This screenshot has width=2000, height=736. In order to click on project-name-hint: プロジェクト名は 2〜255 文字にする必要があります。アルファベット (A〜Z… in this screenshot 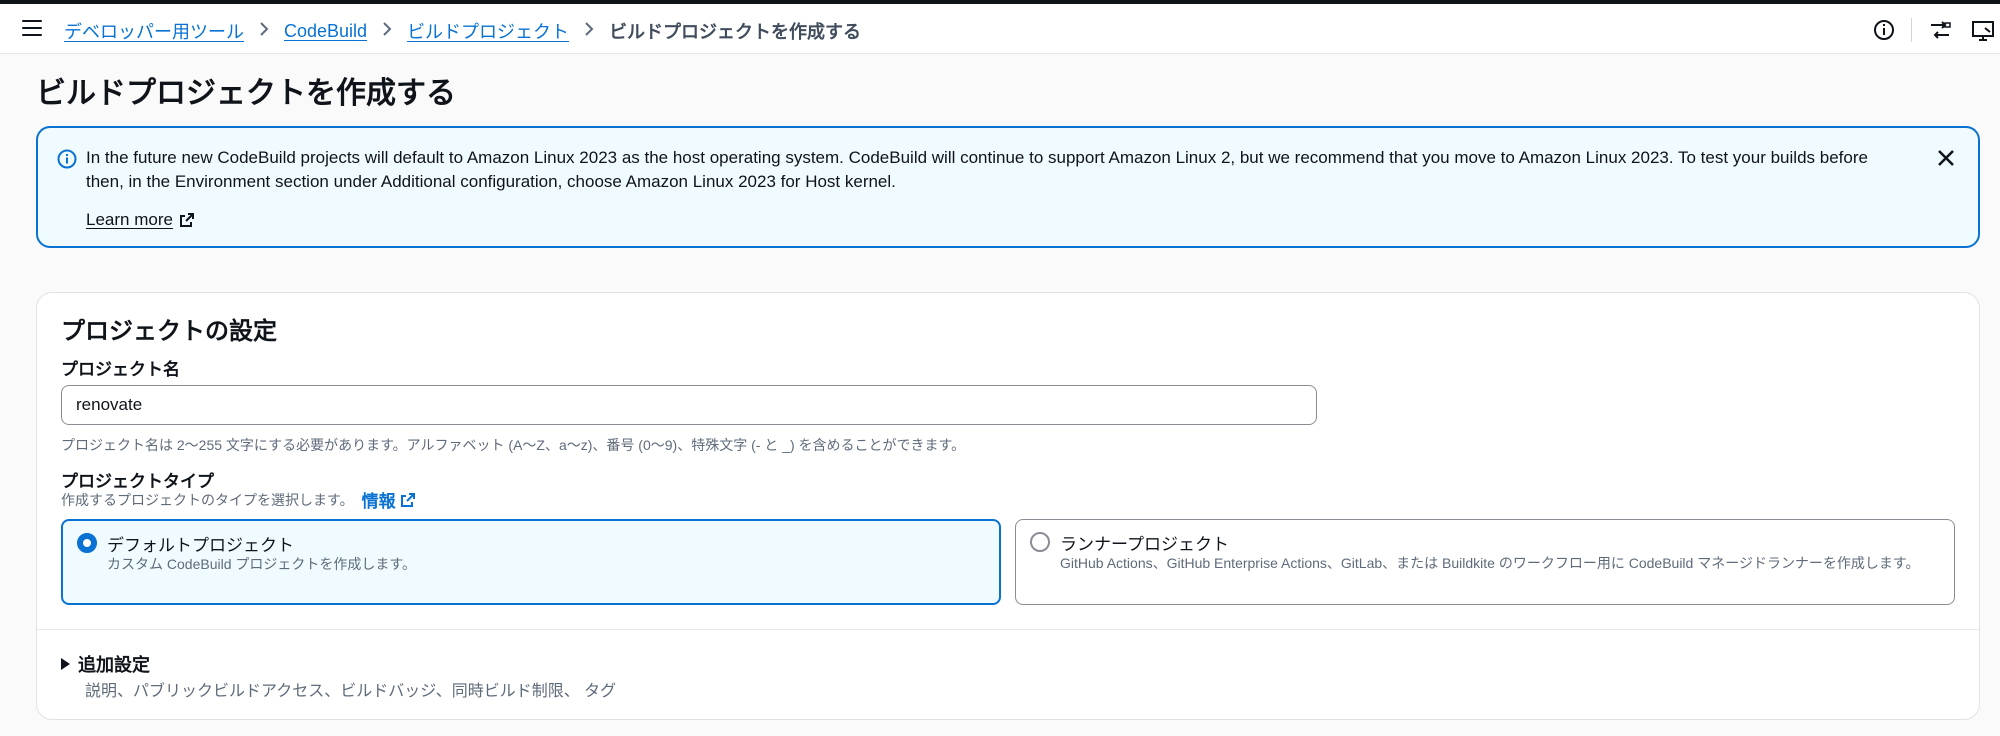, I will do `click(513, 445)`.